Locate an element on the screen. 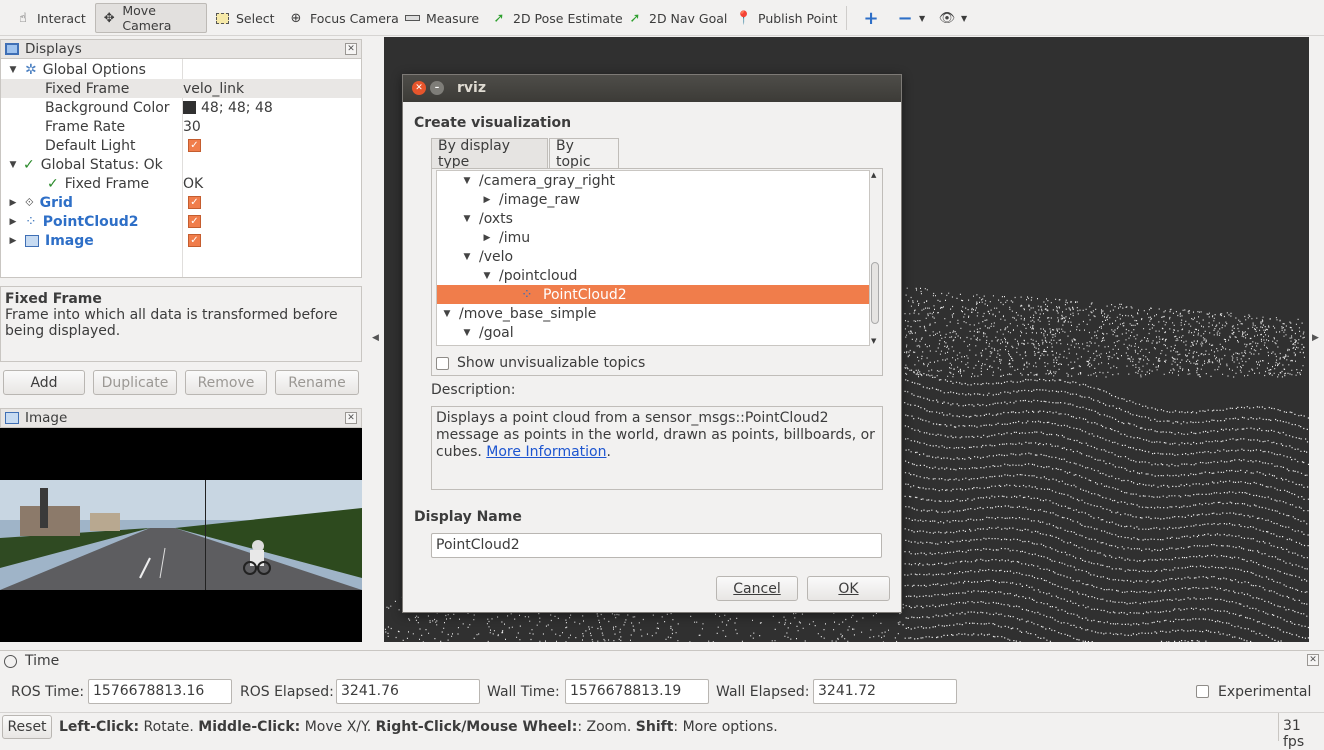 The height and width of the screenshot is (750, 1324). left-collapse-strip: ◀ is located at coordinates (376, 339).